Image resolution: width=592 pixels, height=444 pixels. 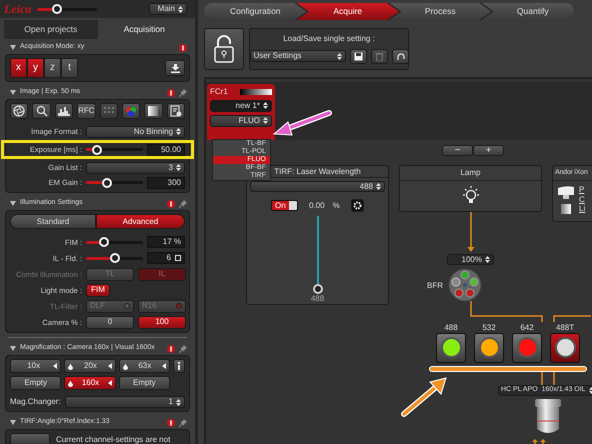 What do you see at coordinates (131, 111) in the screenshot?
I see `color-circles-icon` at bounding box center [131, 111].